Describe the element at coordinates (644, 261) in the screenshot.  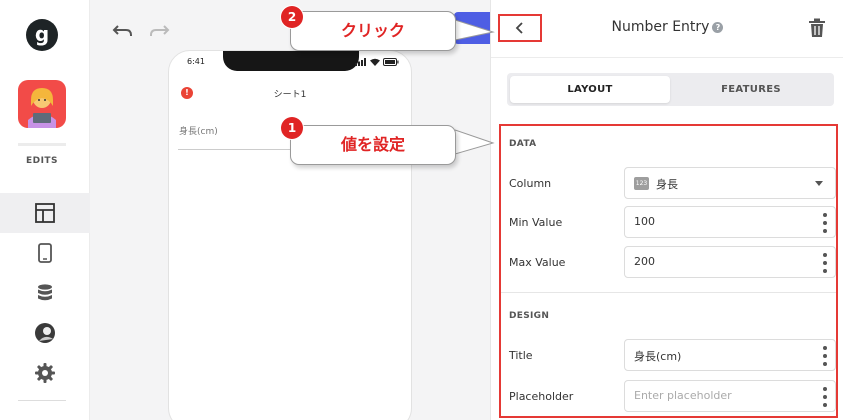
I see `max-value: 200` at that location.